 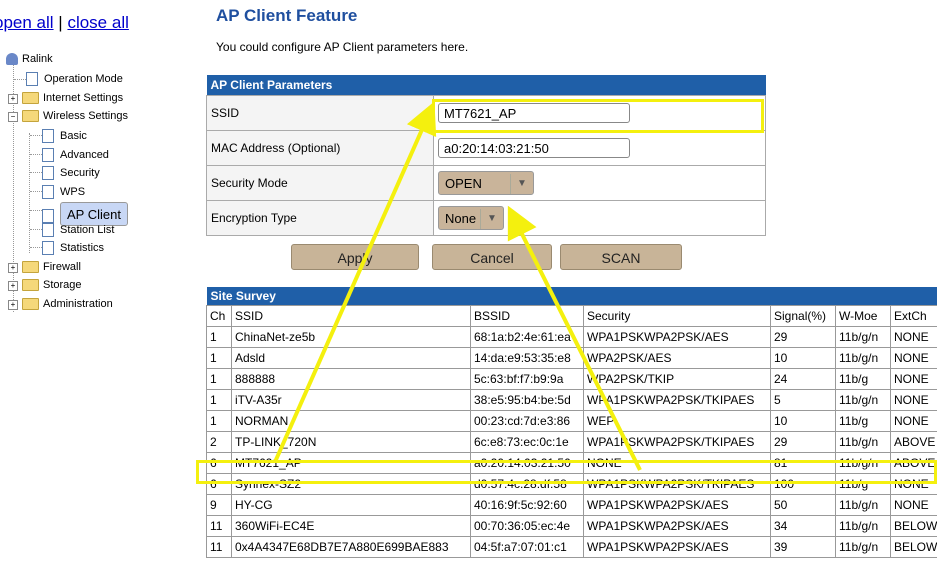 I want to click on column-header: SSID, so click(x=351, y=316).